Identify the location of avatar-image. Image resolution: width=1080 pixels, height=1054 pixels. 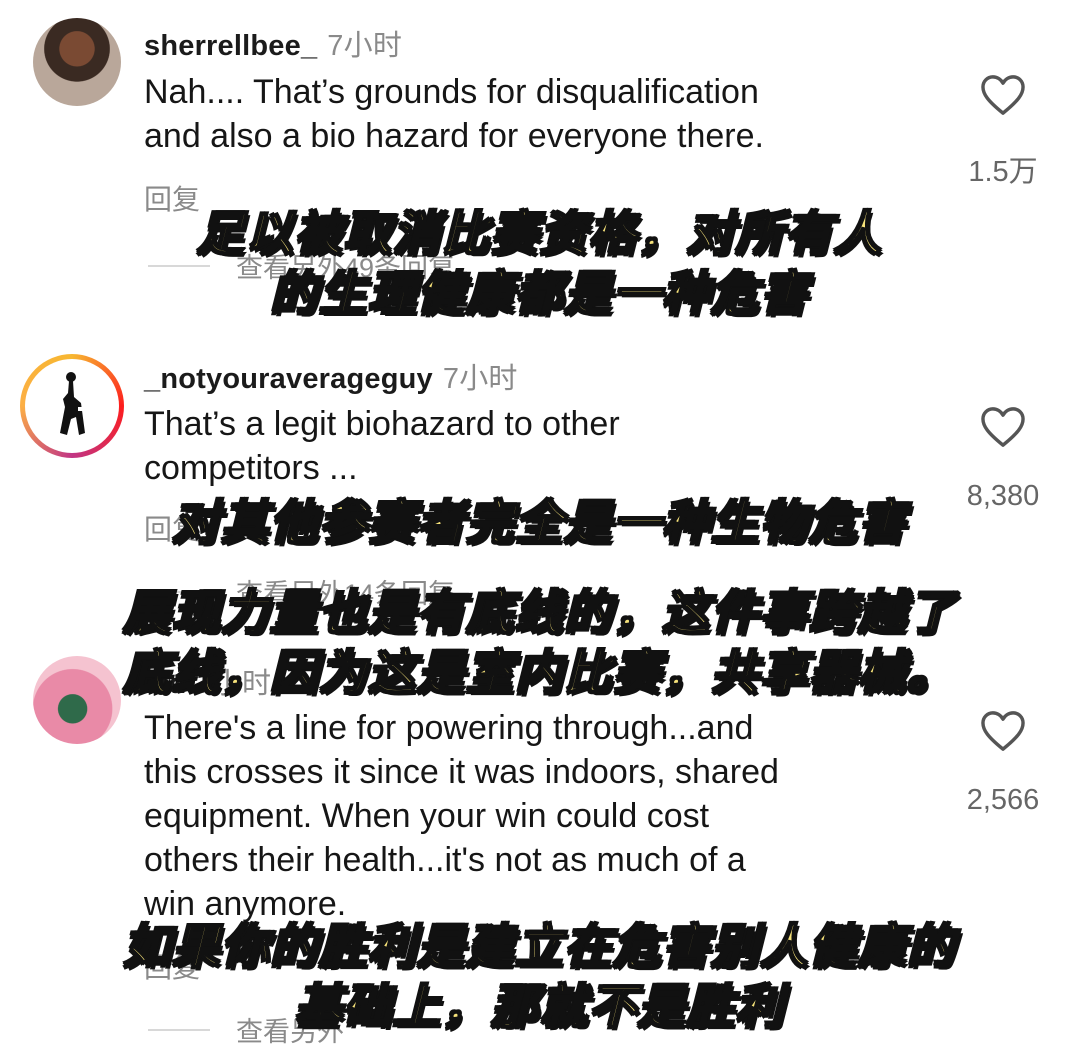
(72, 406).